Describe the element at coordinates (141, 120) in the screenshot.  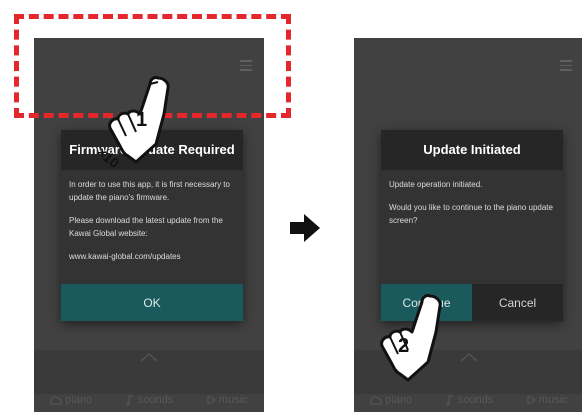
I see `step-number-1: 1` at that location.